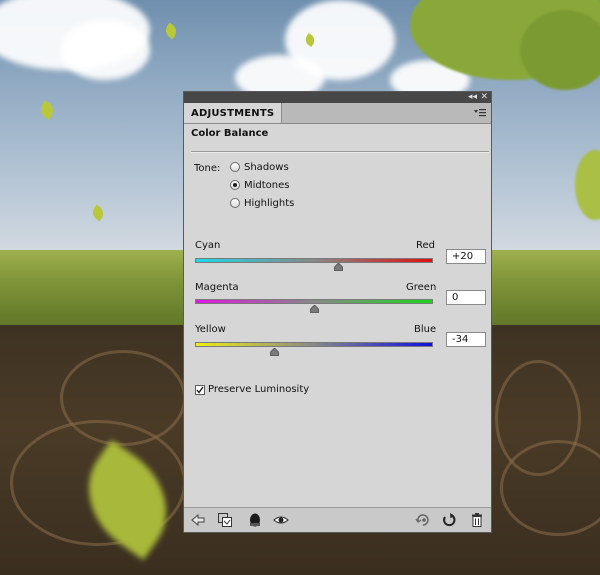 This screenshot has height=575, width=600. Describe the element at coordinates (200, 389) in the screenshot. I see `preserve-luminosity-checkbox` at that location.